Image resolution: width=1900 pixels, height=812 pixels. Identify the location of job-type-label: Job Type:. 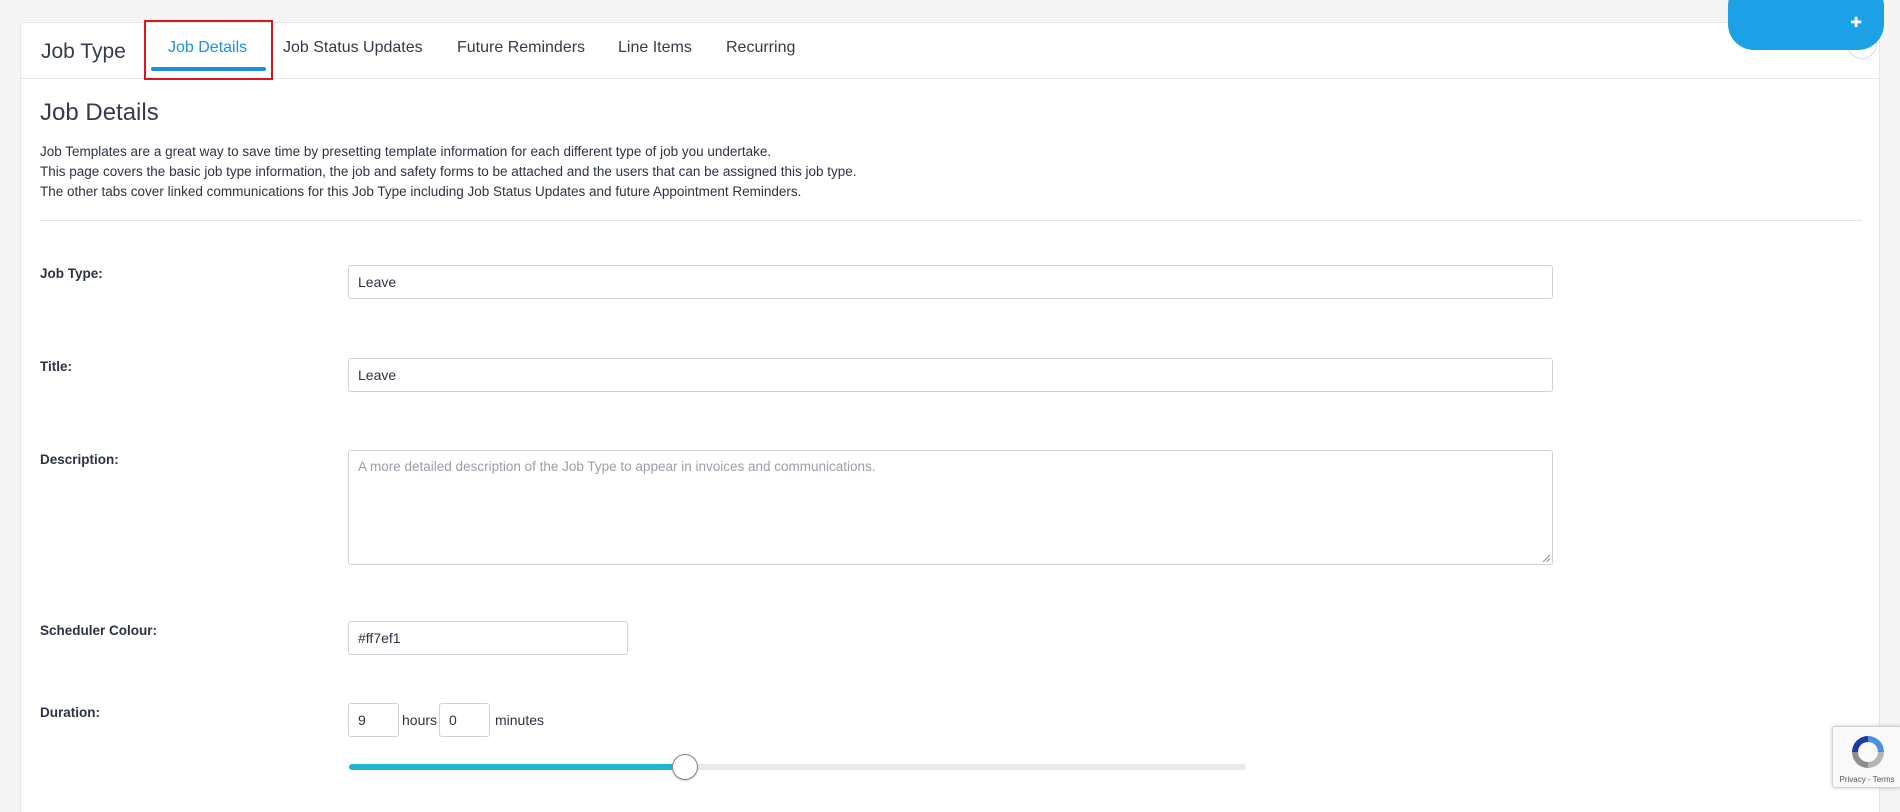
(71, 273).